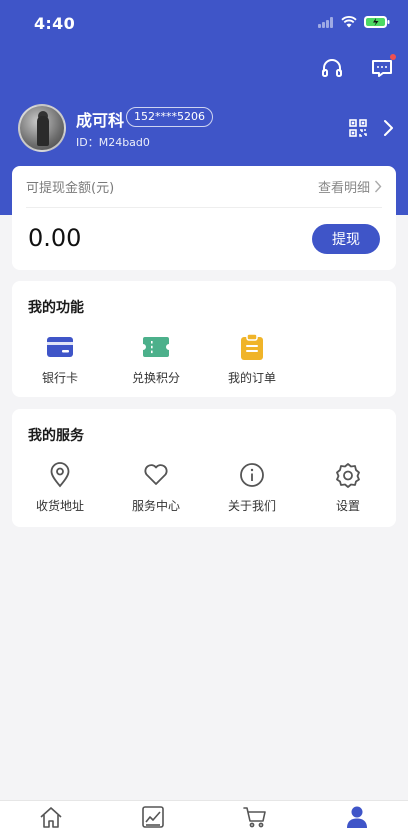  I want to click on service-settings: 设置, so click(348, 487).